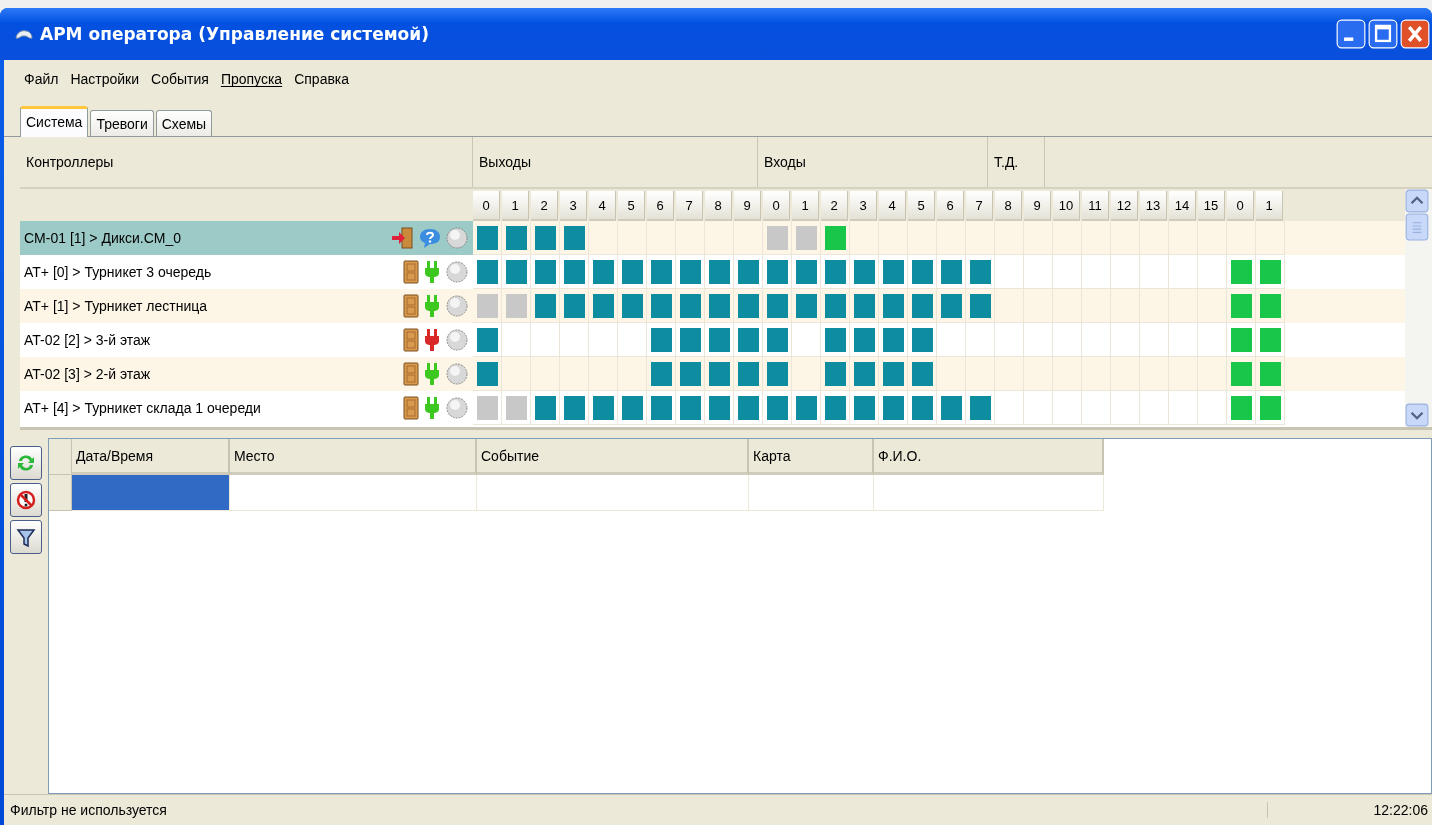 The width and height of the screenshot is (1432, 825). Describe the element at coordinates (180, 79) in the screenshot. I see `menu-item: События` at that location.